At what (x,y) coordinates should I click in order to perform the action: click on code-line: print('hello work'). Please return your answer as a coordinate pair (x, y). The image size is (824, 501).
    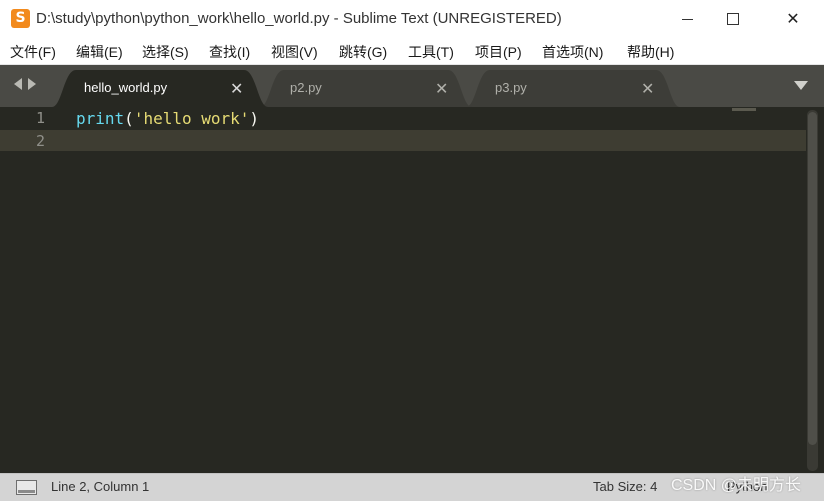
    Looking at the image, I should click on (167, 118).